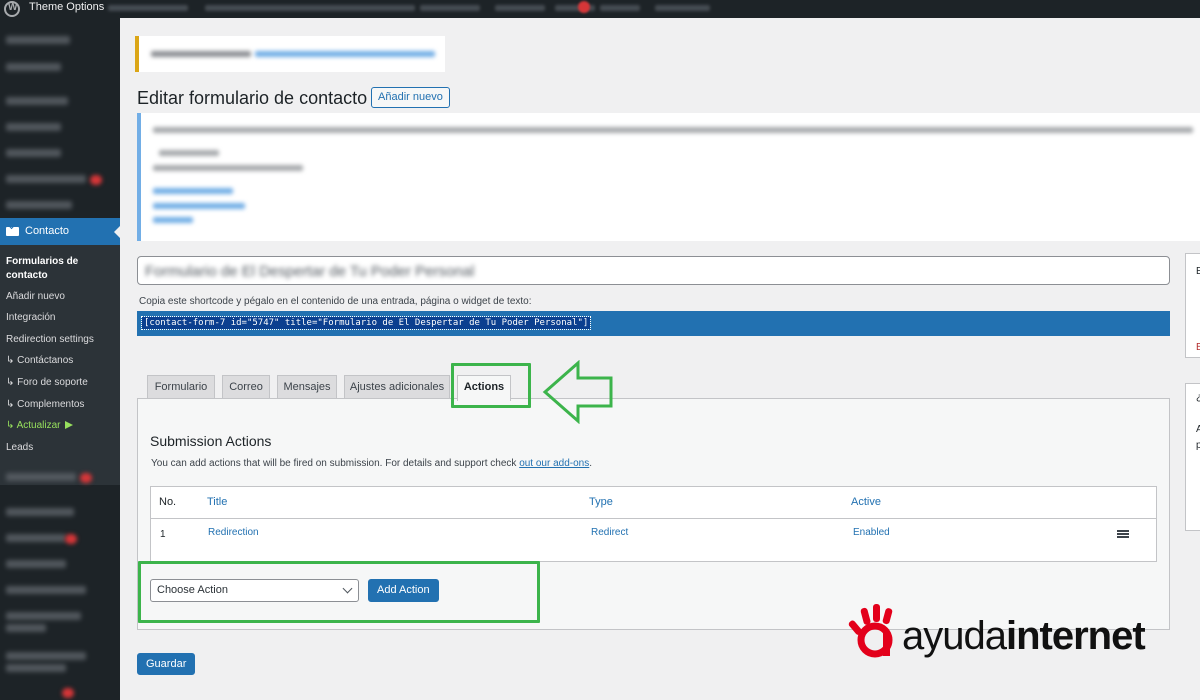 Image resolution: width=1200 pixels, height=700 pixels. I want to click on sidebar-item-label: Contacto, so click(47, 231).